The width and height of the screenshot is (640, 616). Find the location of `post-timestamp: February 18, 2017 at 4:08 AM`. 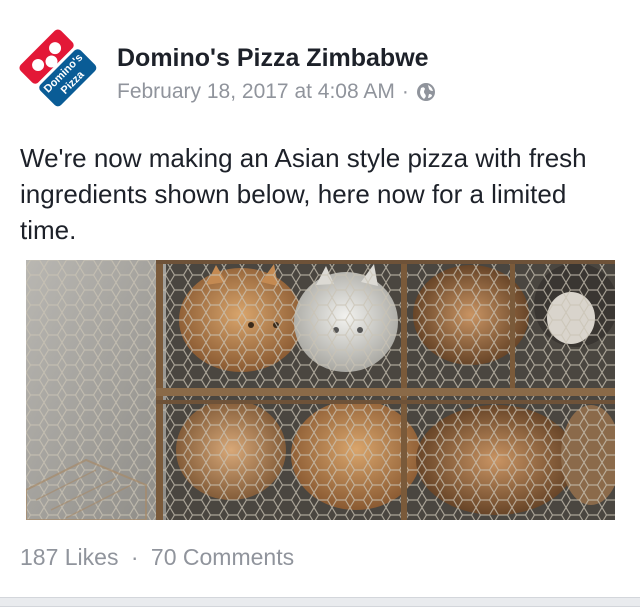

post-timestamp: February 18, 2017 at 4:08 AM is located at coordinates (256, 92).